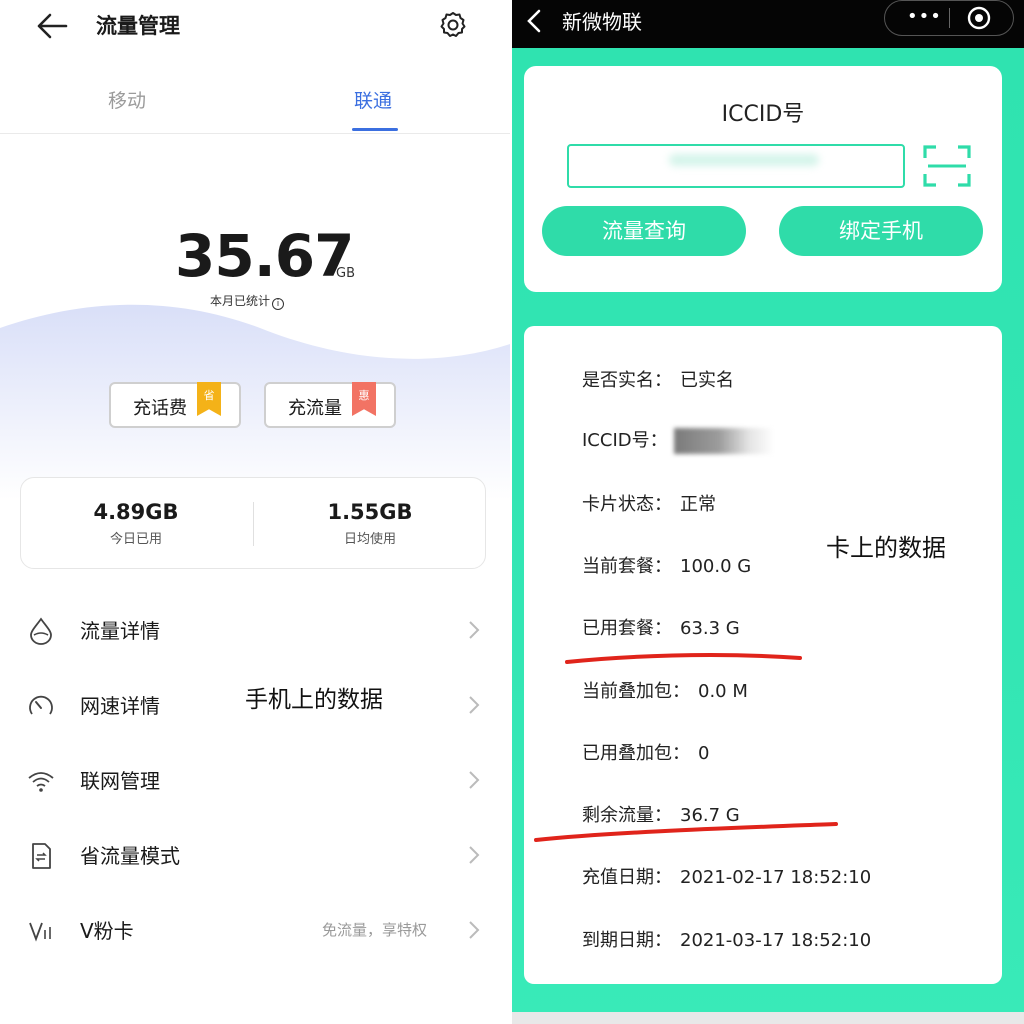  What do you see at coordinates (723, 691) in the screenshot?
I see `row-value: 0.0 M` at bounding box center [723, 691].